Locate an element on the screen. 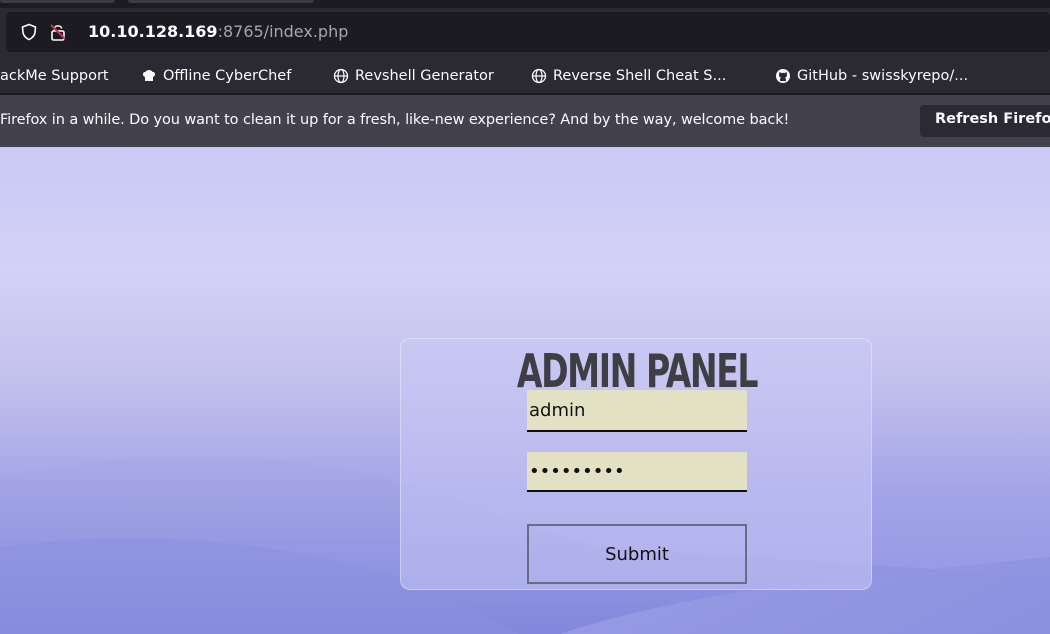 Image resolution: width=1050 pixels, height=634 pixels. submit-button: Submit is located at coordinates (637, 554).